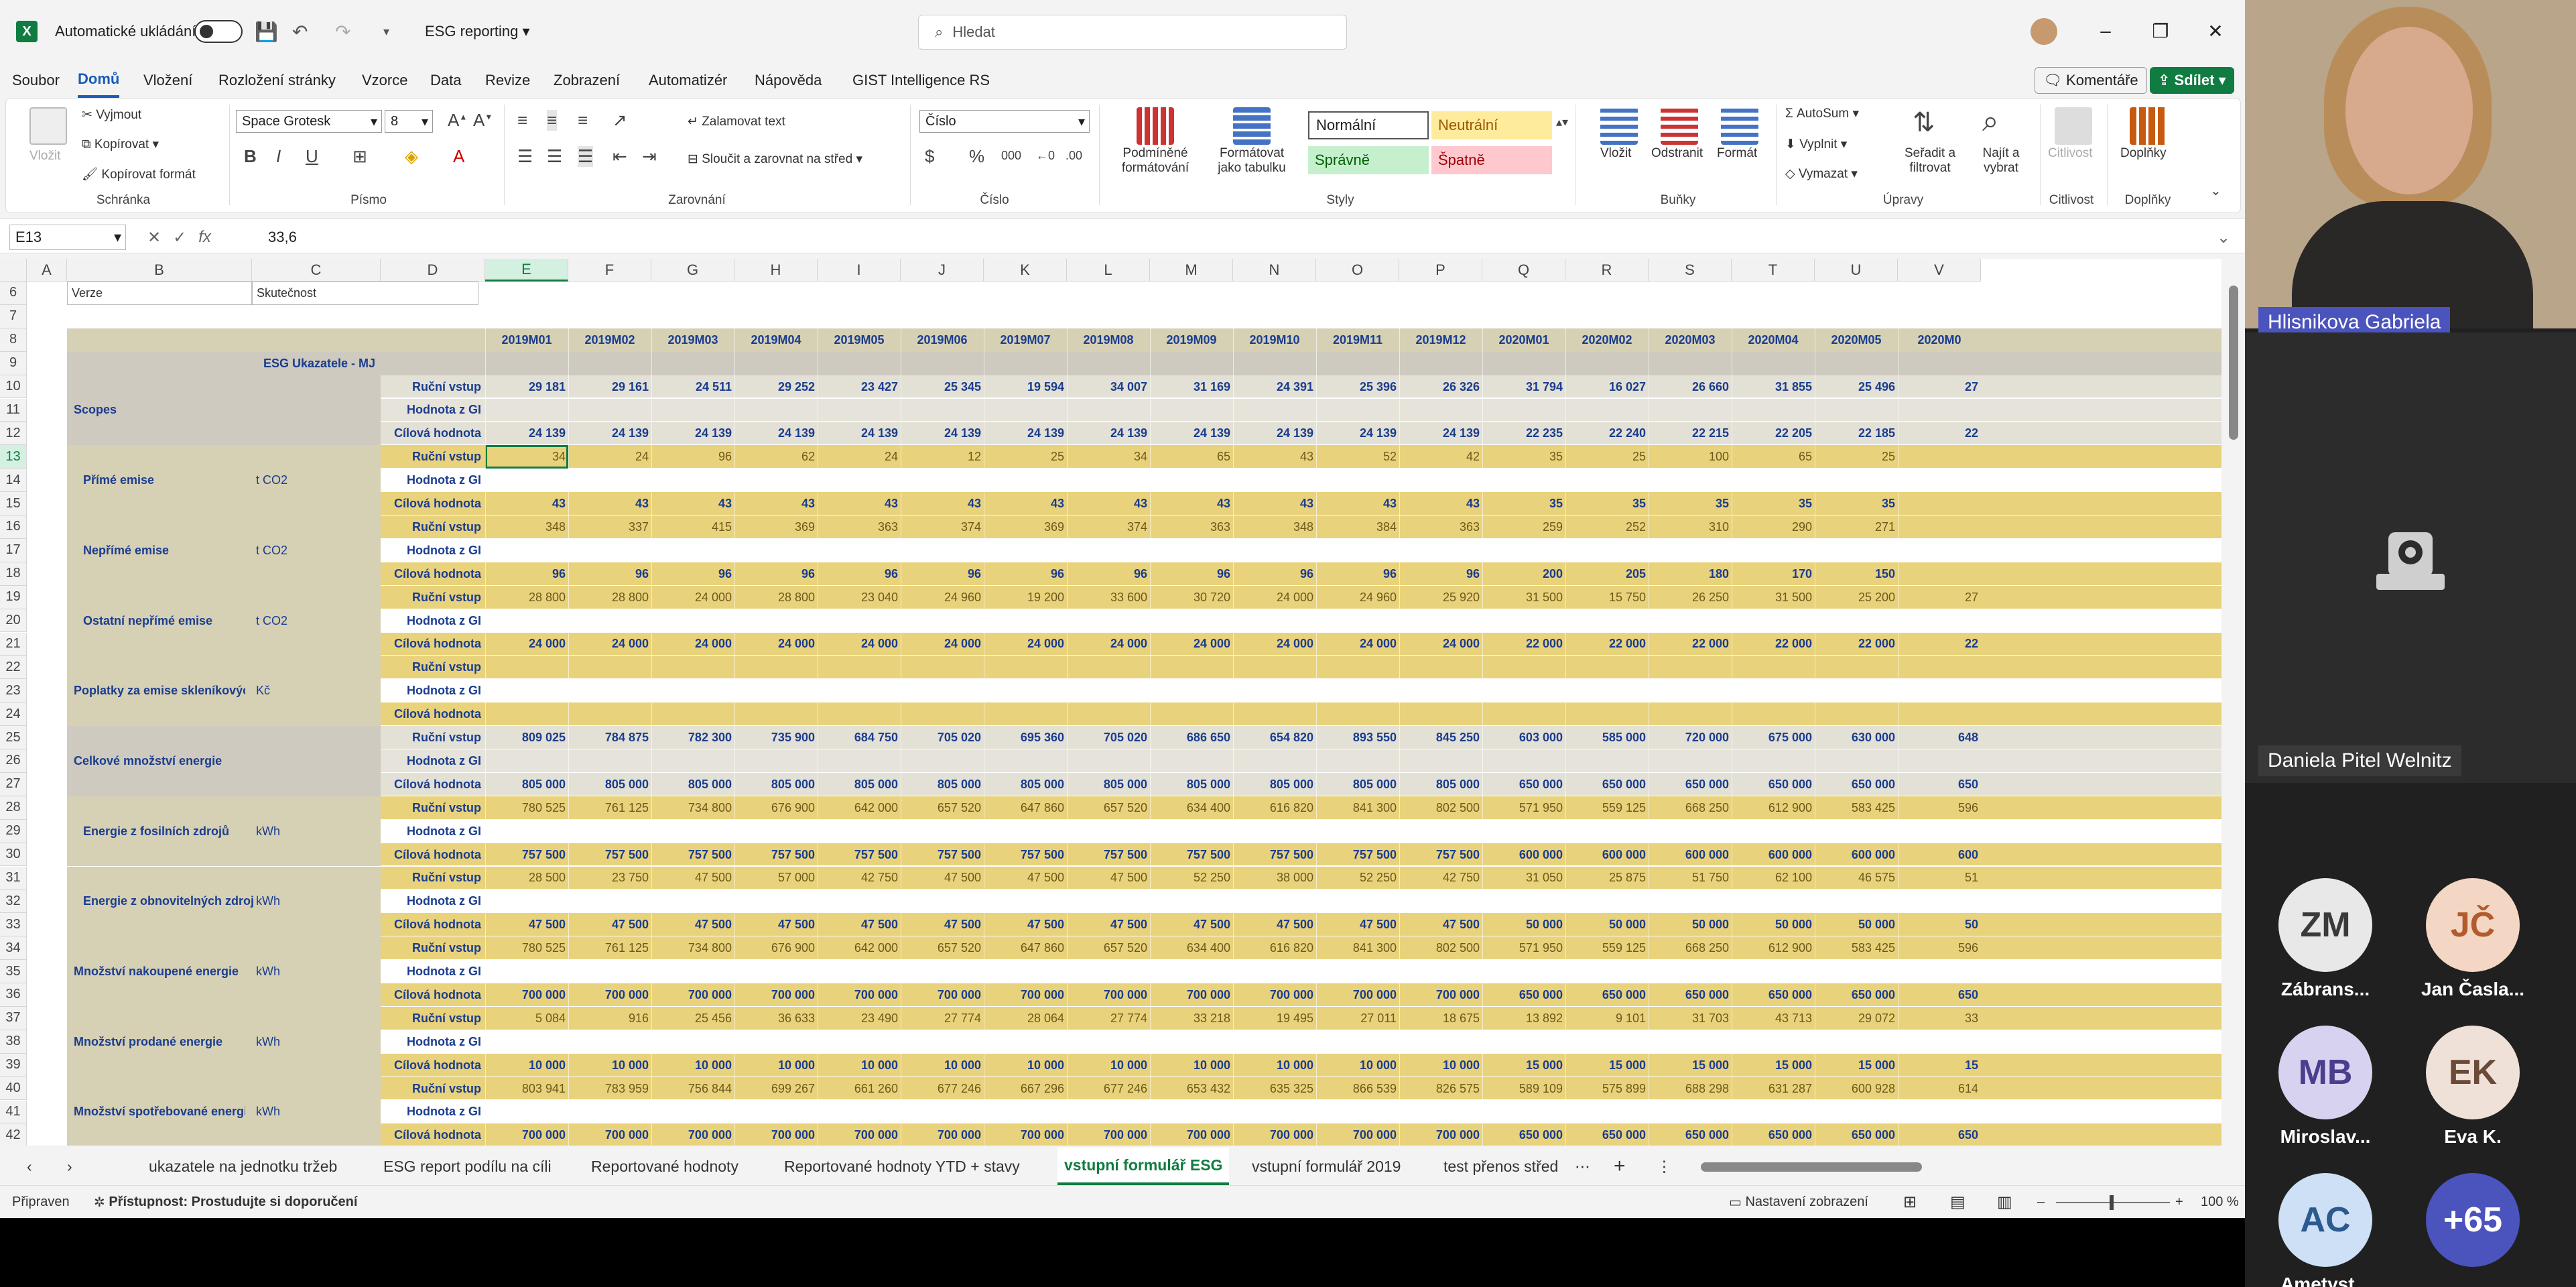 This screenshot has height=1287, width=2576. I want to click on row-header: 17, so click(13, 550).